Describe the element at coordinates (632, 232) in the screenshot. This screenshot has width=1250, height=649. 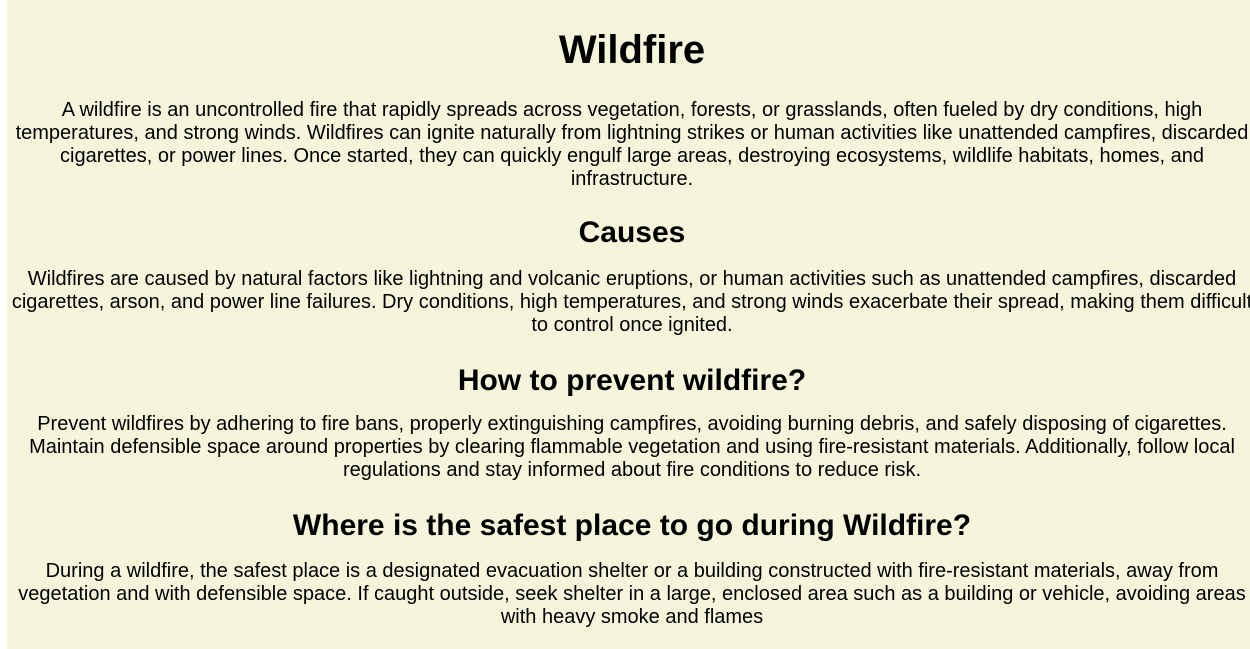
I see `section-heading-causes: Causes` at that location.